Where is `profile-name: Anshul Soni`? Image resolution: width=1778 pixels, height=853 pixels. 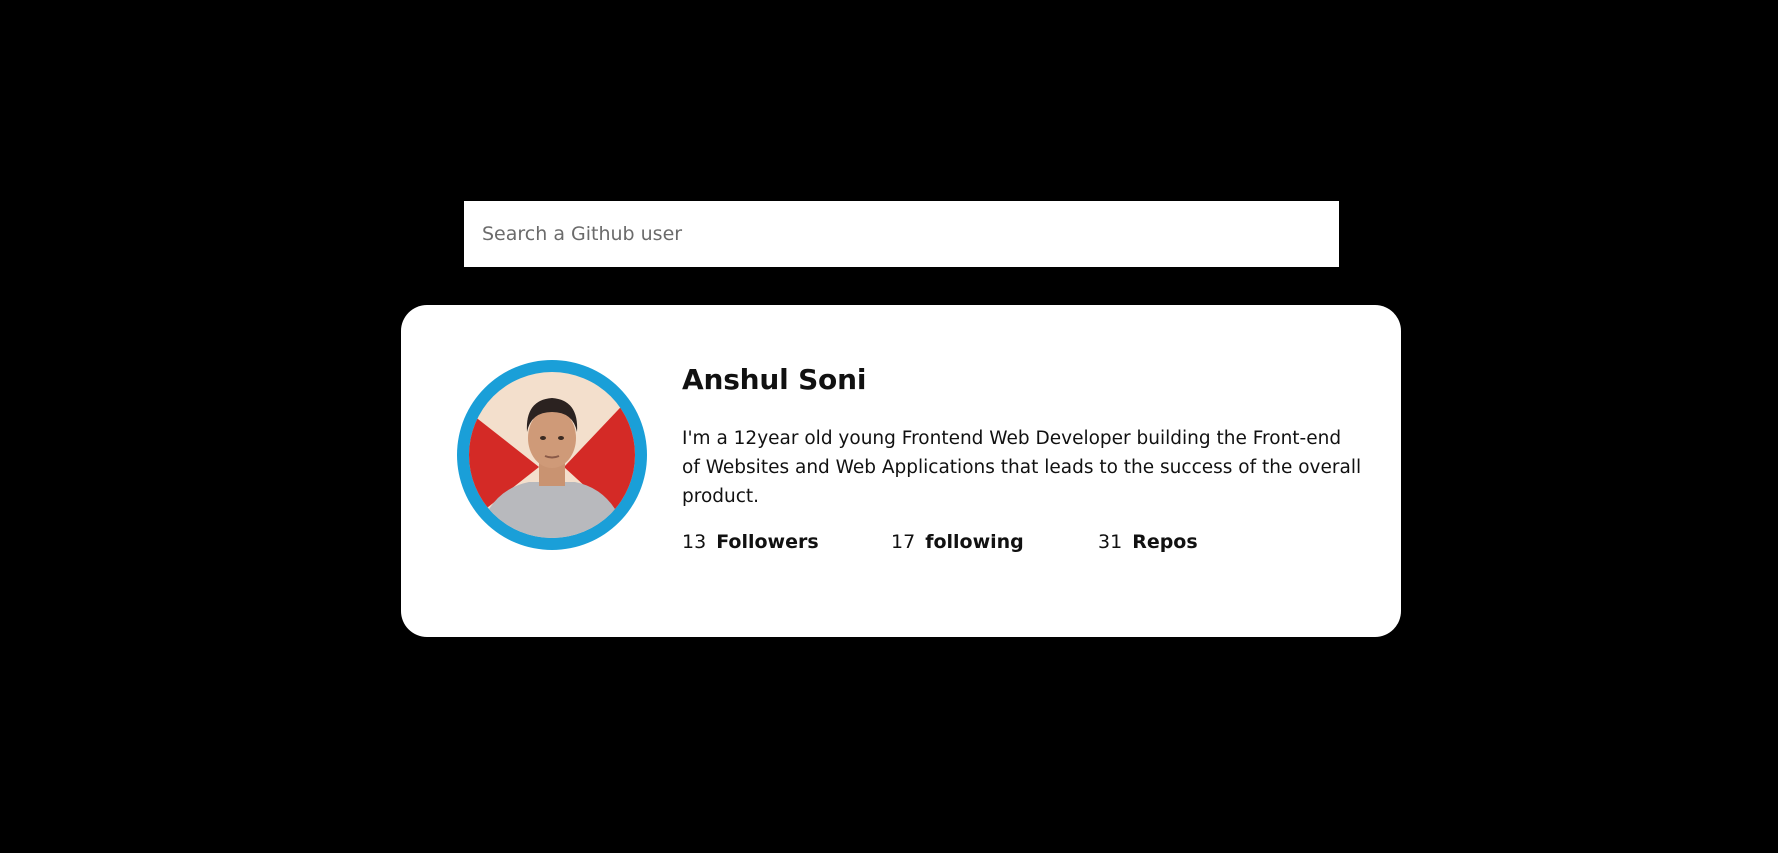 profile-name: Anshul Soni is located at coordinates (774, 379).